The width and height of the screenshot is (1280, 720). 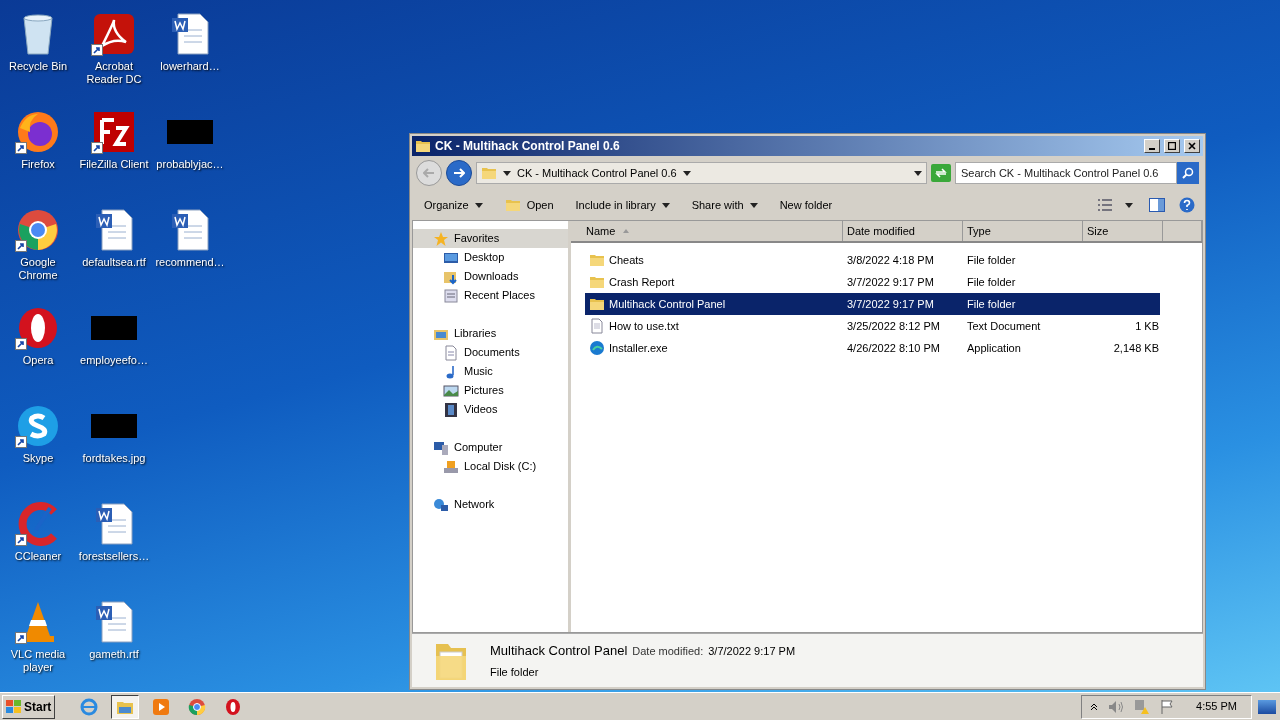 I want to click on nav-item: Local Disk (C:), so click(x=490, y=466).